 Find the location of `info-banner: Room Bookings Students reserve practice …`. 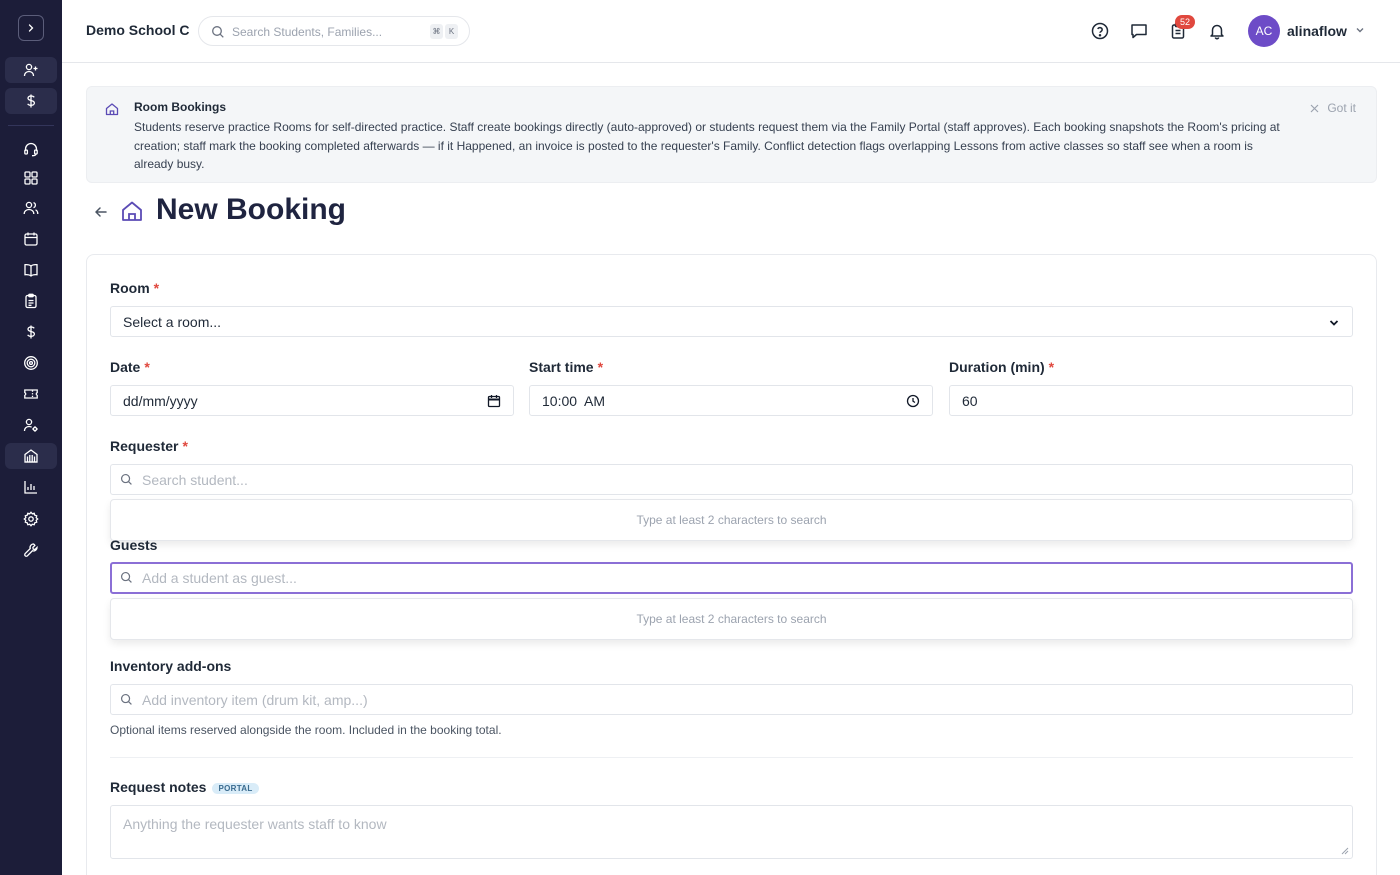

info-banner: Room Bookings Students reserve practice … is located at coordinates (731, 134).